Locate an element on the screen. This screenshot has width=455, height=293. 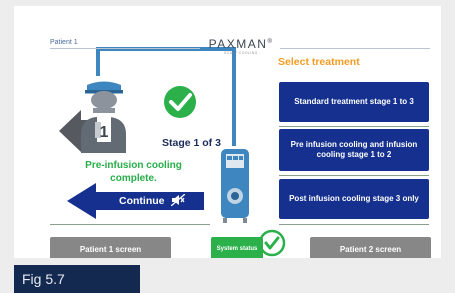
logo-tagline: SCALP COOLING is located at coordinates (241, 53).